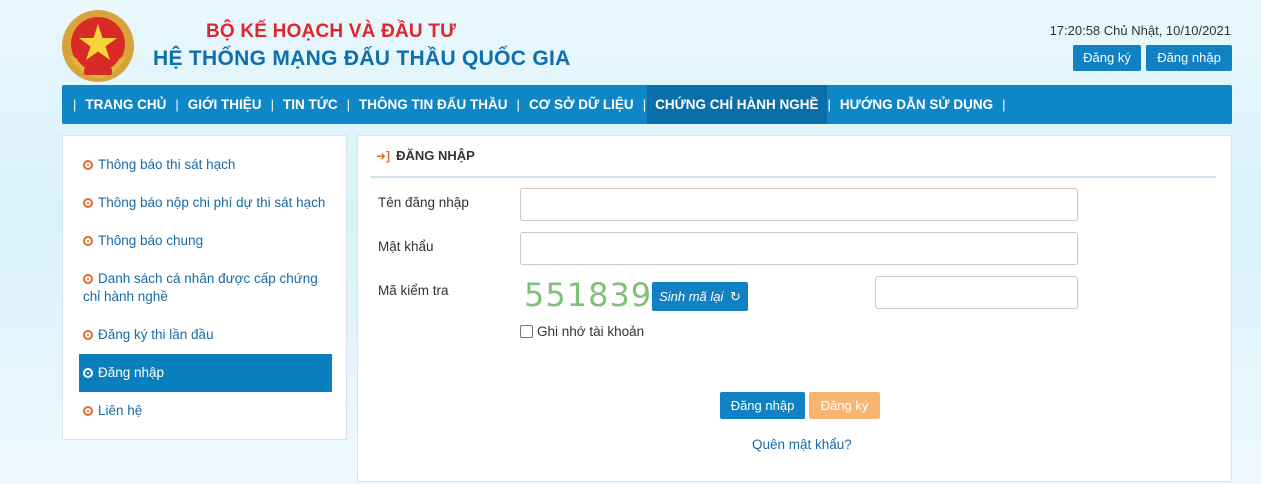  Describe the element at coordinates (581, 104) in the screenshot. I see `nav-item-database: CƠ SỞ DỮ LIỆU` at that location.